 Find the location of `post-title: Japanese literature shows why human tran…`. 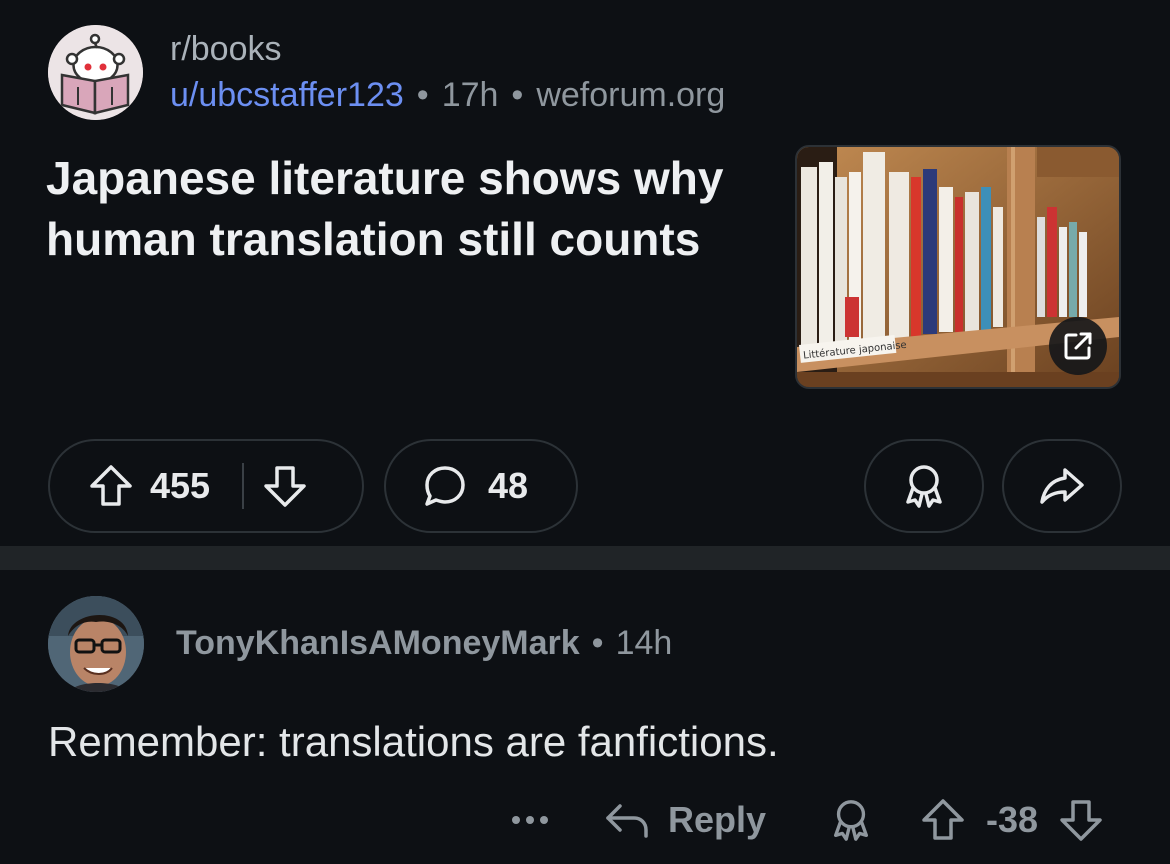

post-title: Japanese literature shows why human tran… is located at coordinates (396, 209).